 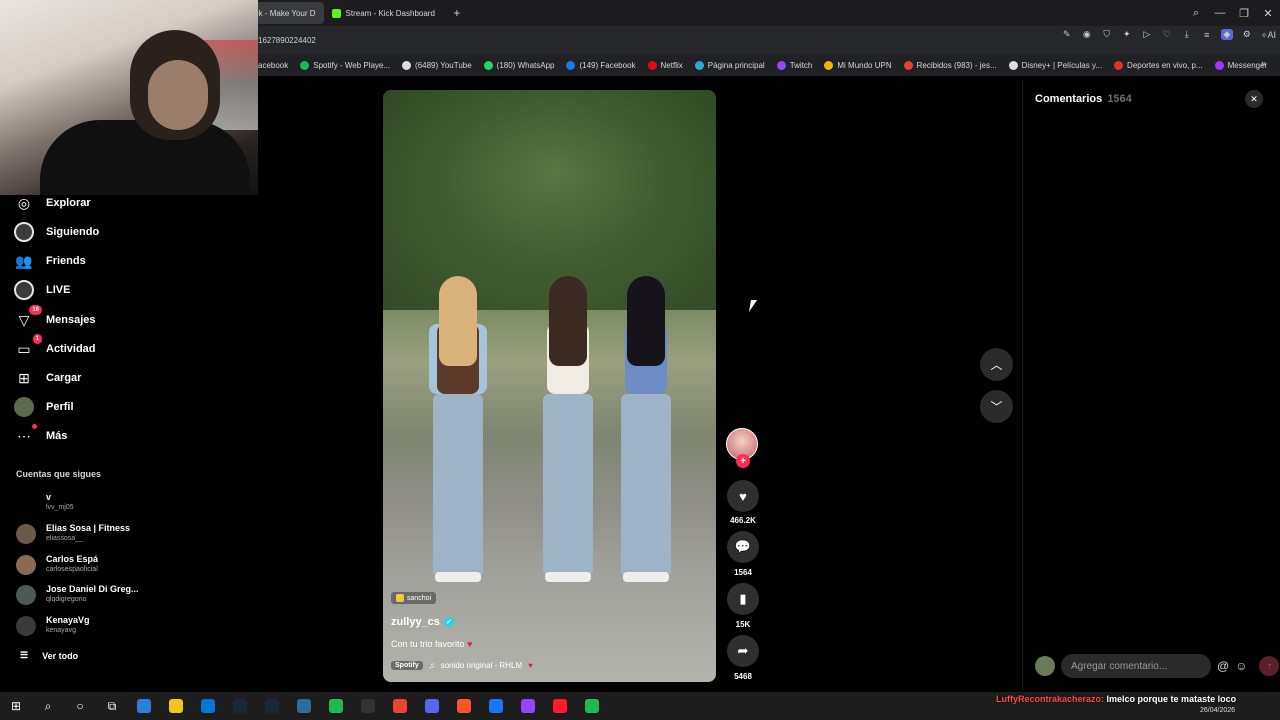 I want to click on url-field: 1627890224402, so click(x=287, y=40).